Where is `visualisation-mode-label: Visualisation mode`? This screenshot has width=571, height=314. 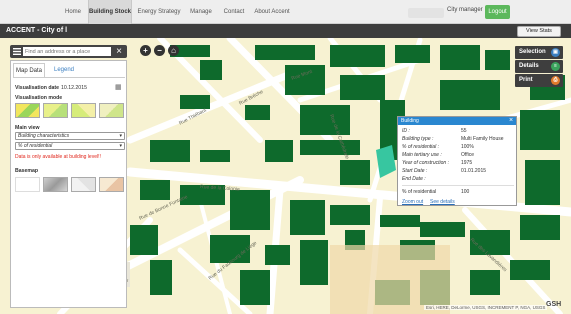 visualisation-mode-label: Visualisation mode is located at coordinates (39, 98).